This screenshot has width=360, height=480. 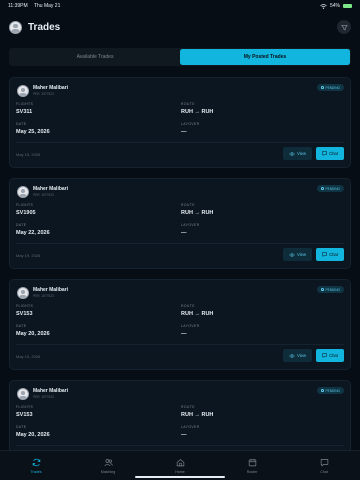 I want to click on home-icon, so click(x=180, y=462).